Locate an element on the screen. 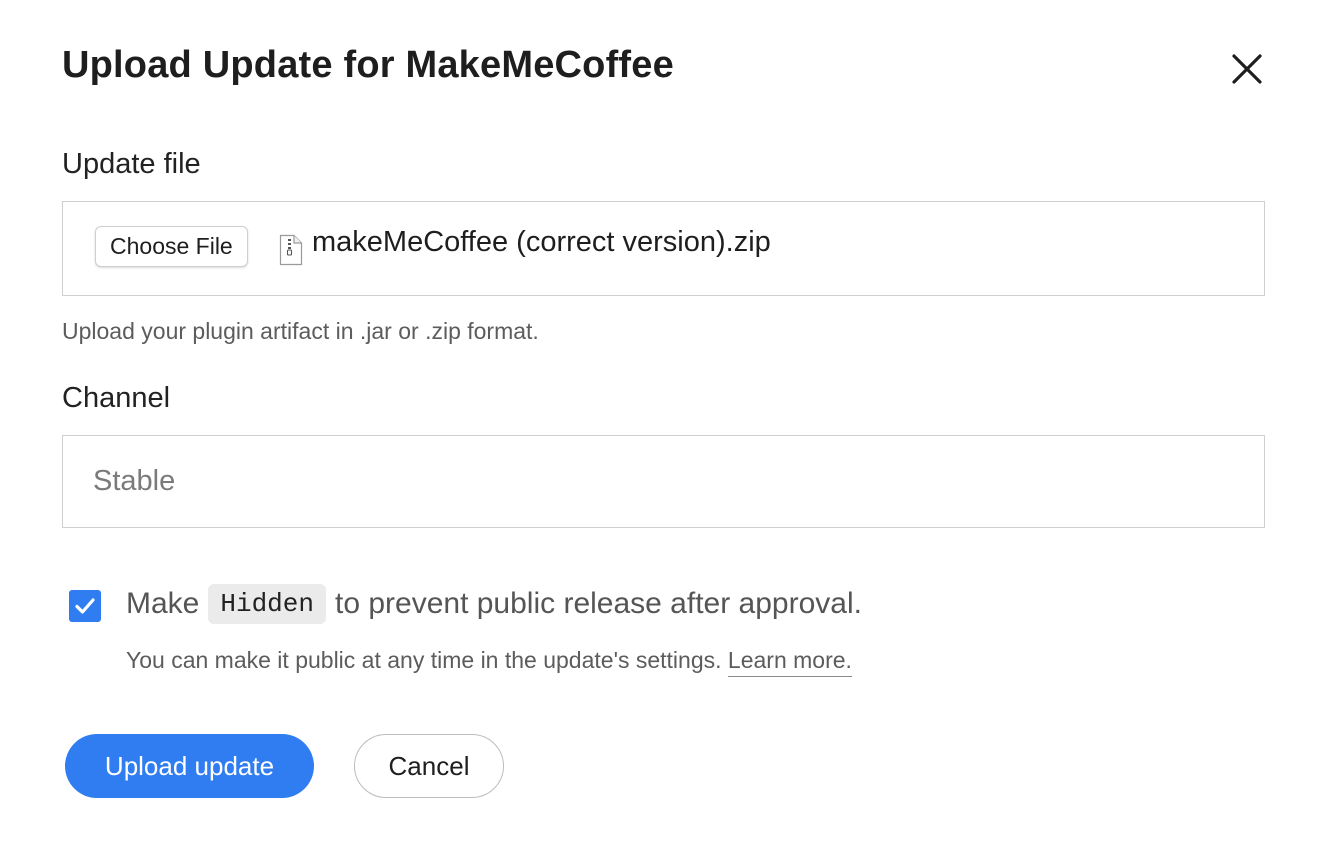  choose-file-button: Choose File is located at coordinates (171, 246).